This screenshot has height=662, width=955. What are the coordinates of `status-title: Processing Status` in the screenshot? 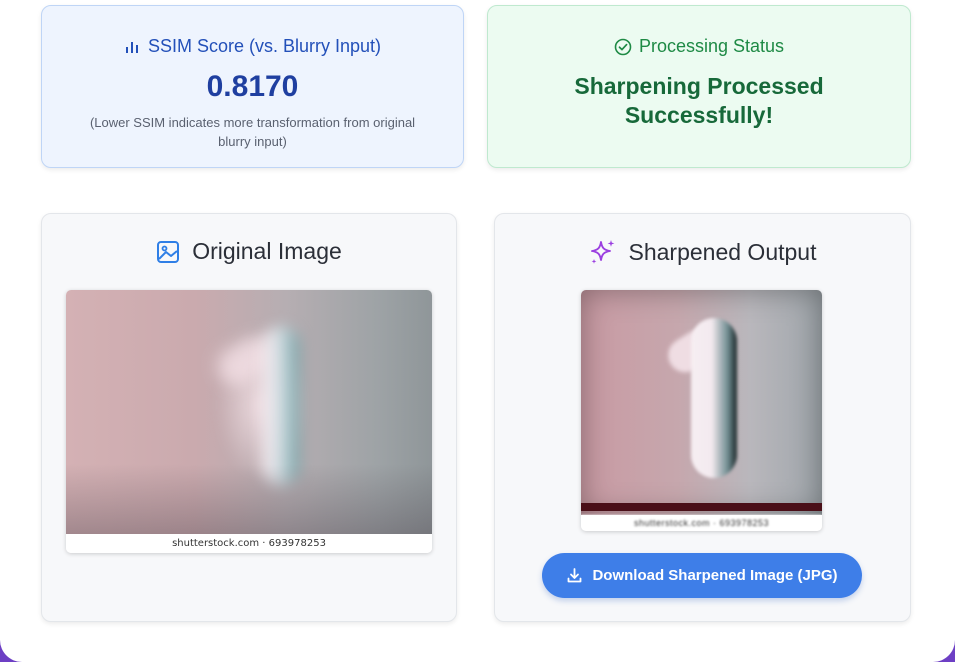 It's located at (711, 46).